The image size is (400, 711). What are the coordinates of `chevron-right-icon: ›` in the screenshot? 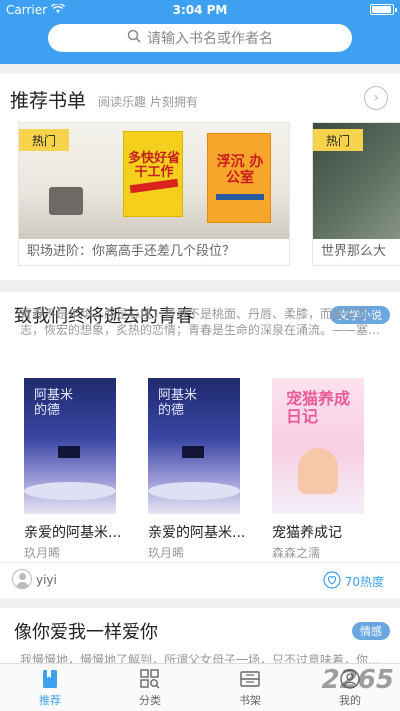 It's located at (376, 98).